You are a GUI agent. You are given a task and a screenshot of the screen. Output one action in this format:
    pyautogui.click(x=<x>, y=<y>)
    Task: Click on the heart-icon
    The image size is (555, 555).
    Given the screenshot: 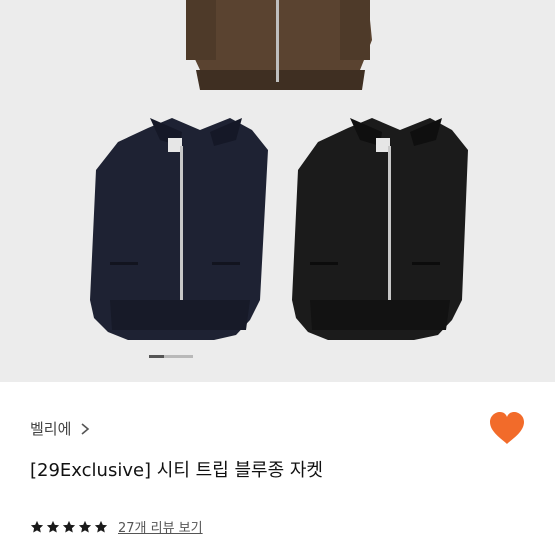 What is the action you would take?
    pyautogui.click(x=507, y=428)
    